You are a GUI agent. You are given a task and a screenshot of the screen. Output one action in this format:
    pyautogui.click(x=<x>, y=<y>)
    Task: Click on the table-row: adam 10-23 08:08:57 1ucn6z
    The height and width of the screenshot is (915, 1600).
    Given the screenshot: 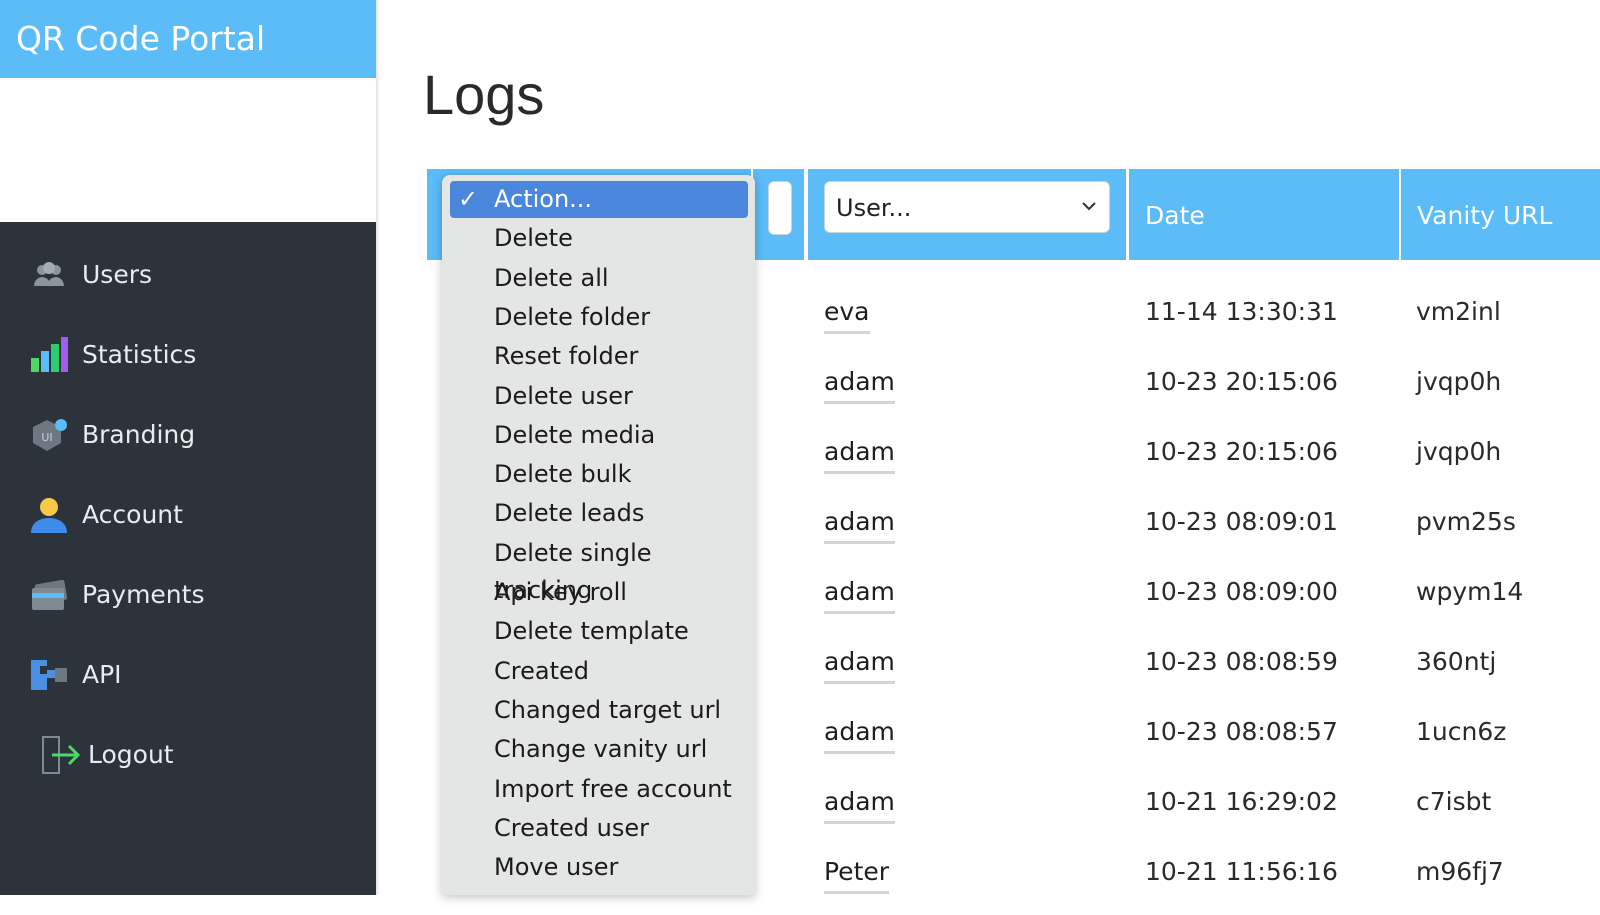 What is the action you would take?
    pyautogui.click(x=1204, y=740)
    